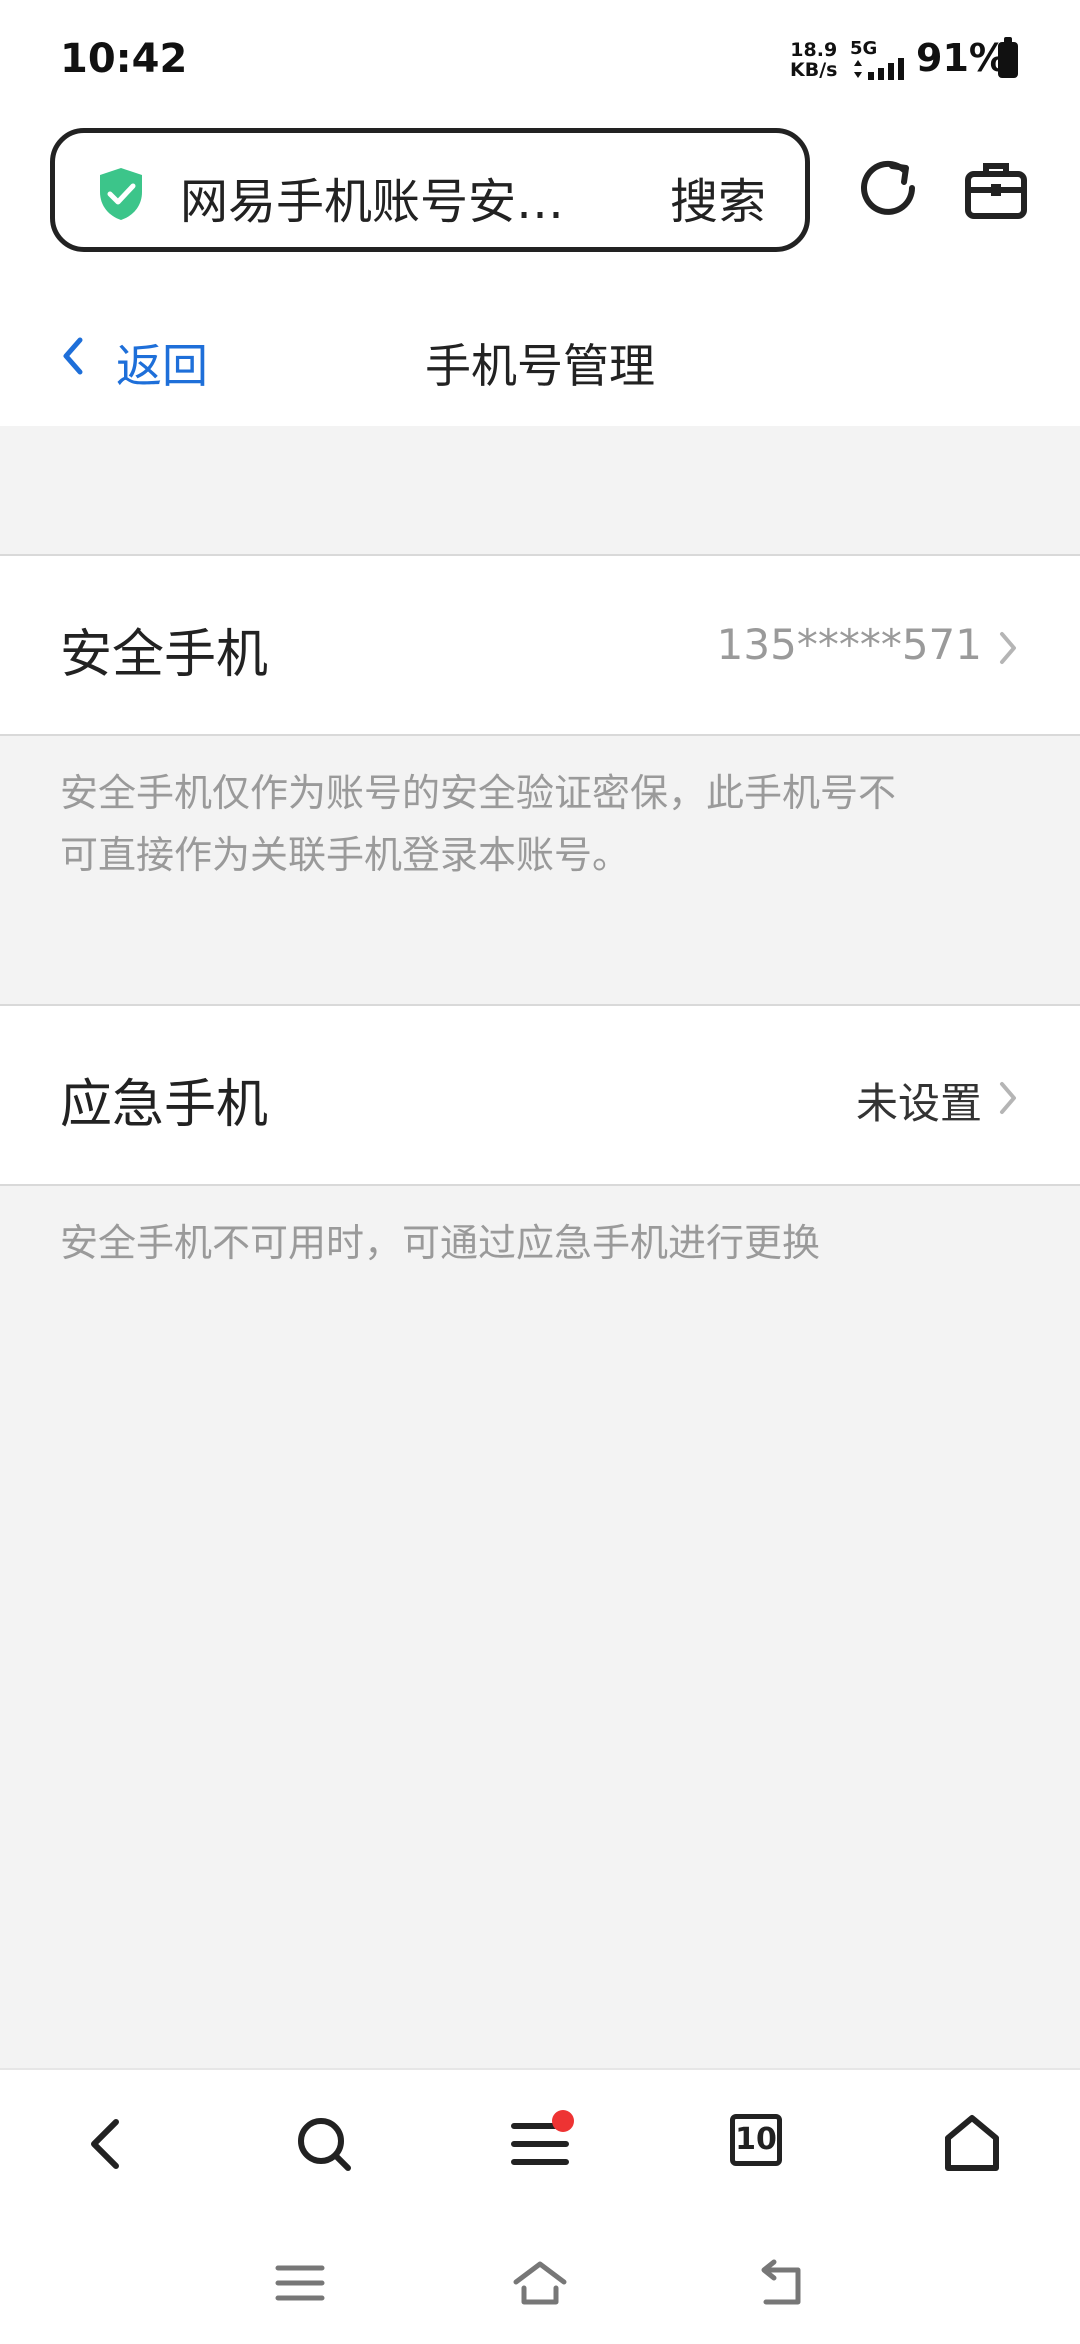 The height and width of the screenshot is (2344, 1080). Describe the element at coordinates (540, 824) in the screenshot. I see `security-phone-note: 安全手机仅作为账号的安全验证密保，此手机号不 可直接作为关联手机登录本账号。` at that location.